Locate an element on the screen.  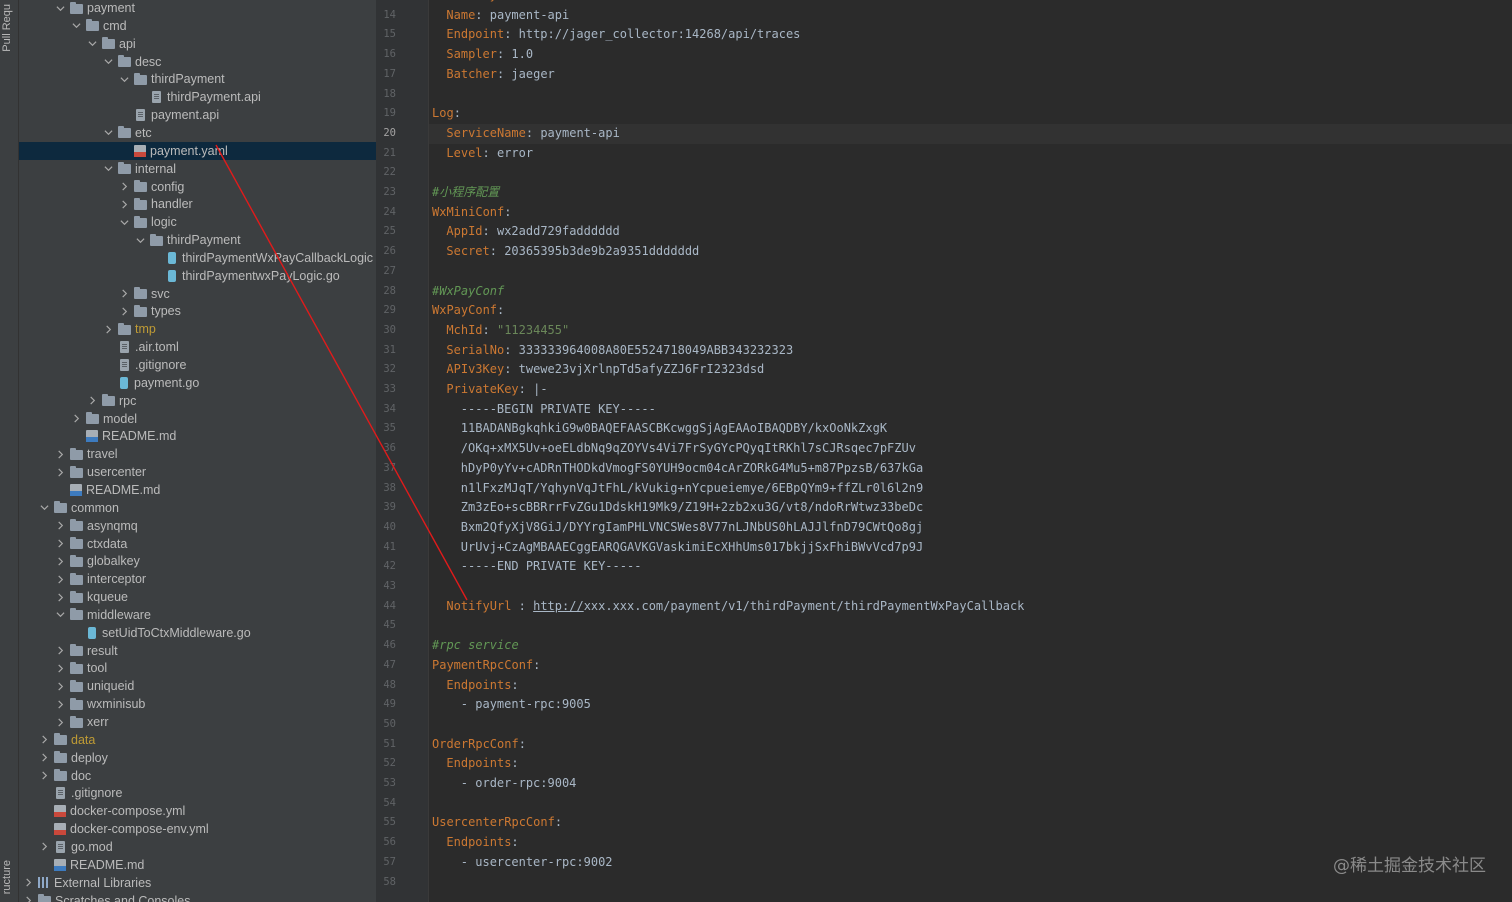
tree-folder-item: data is located at coordinates (197, 740).